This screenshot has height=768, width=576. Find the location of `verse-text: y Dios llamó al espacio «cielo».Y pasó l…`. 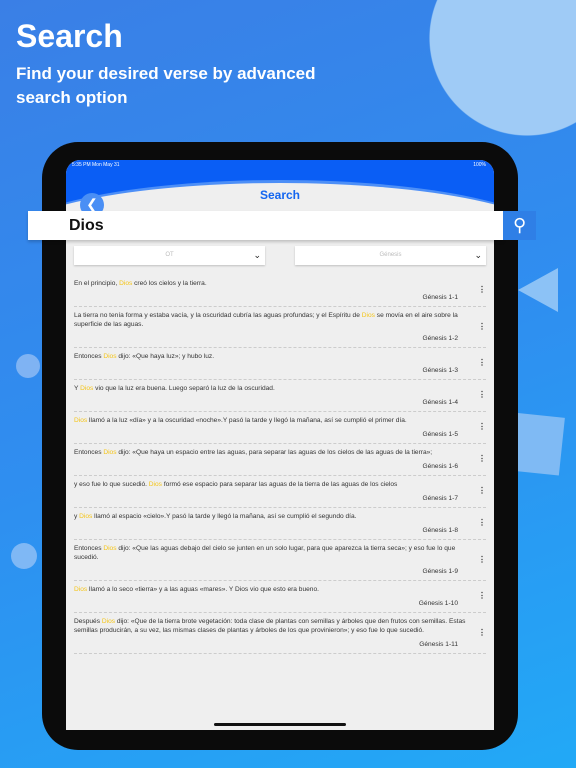

verse-text: y Dios llamó al espacio «cielo».Y pasó l… is located at coordinates (273, 516).